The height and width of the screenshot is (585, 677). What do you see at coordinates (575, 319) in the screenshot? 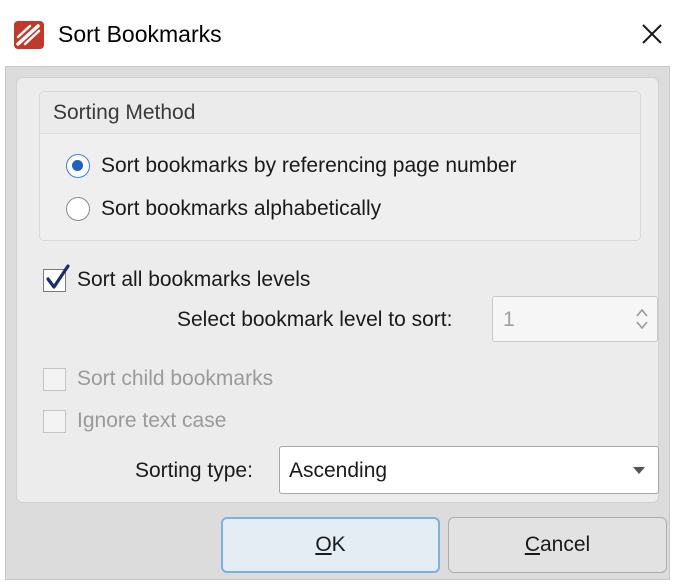
I see `level-spinbox: 1` at bounding box center [575, 319].